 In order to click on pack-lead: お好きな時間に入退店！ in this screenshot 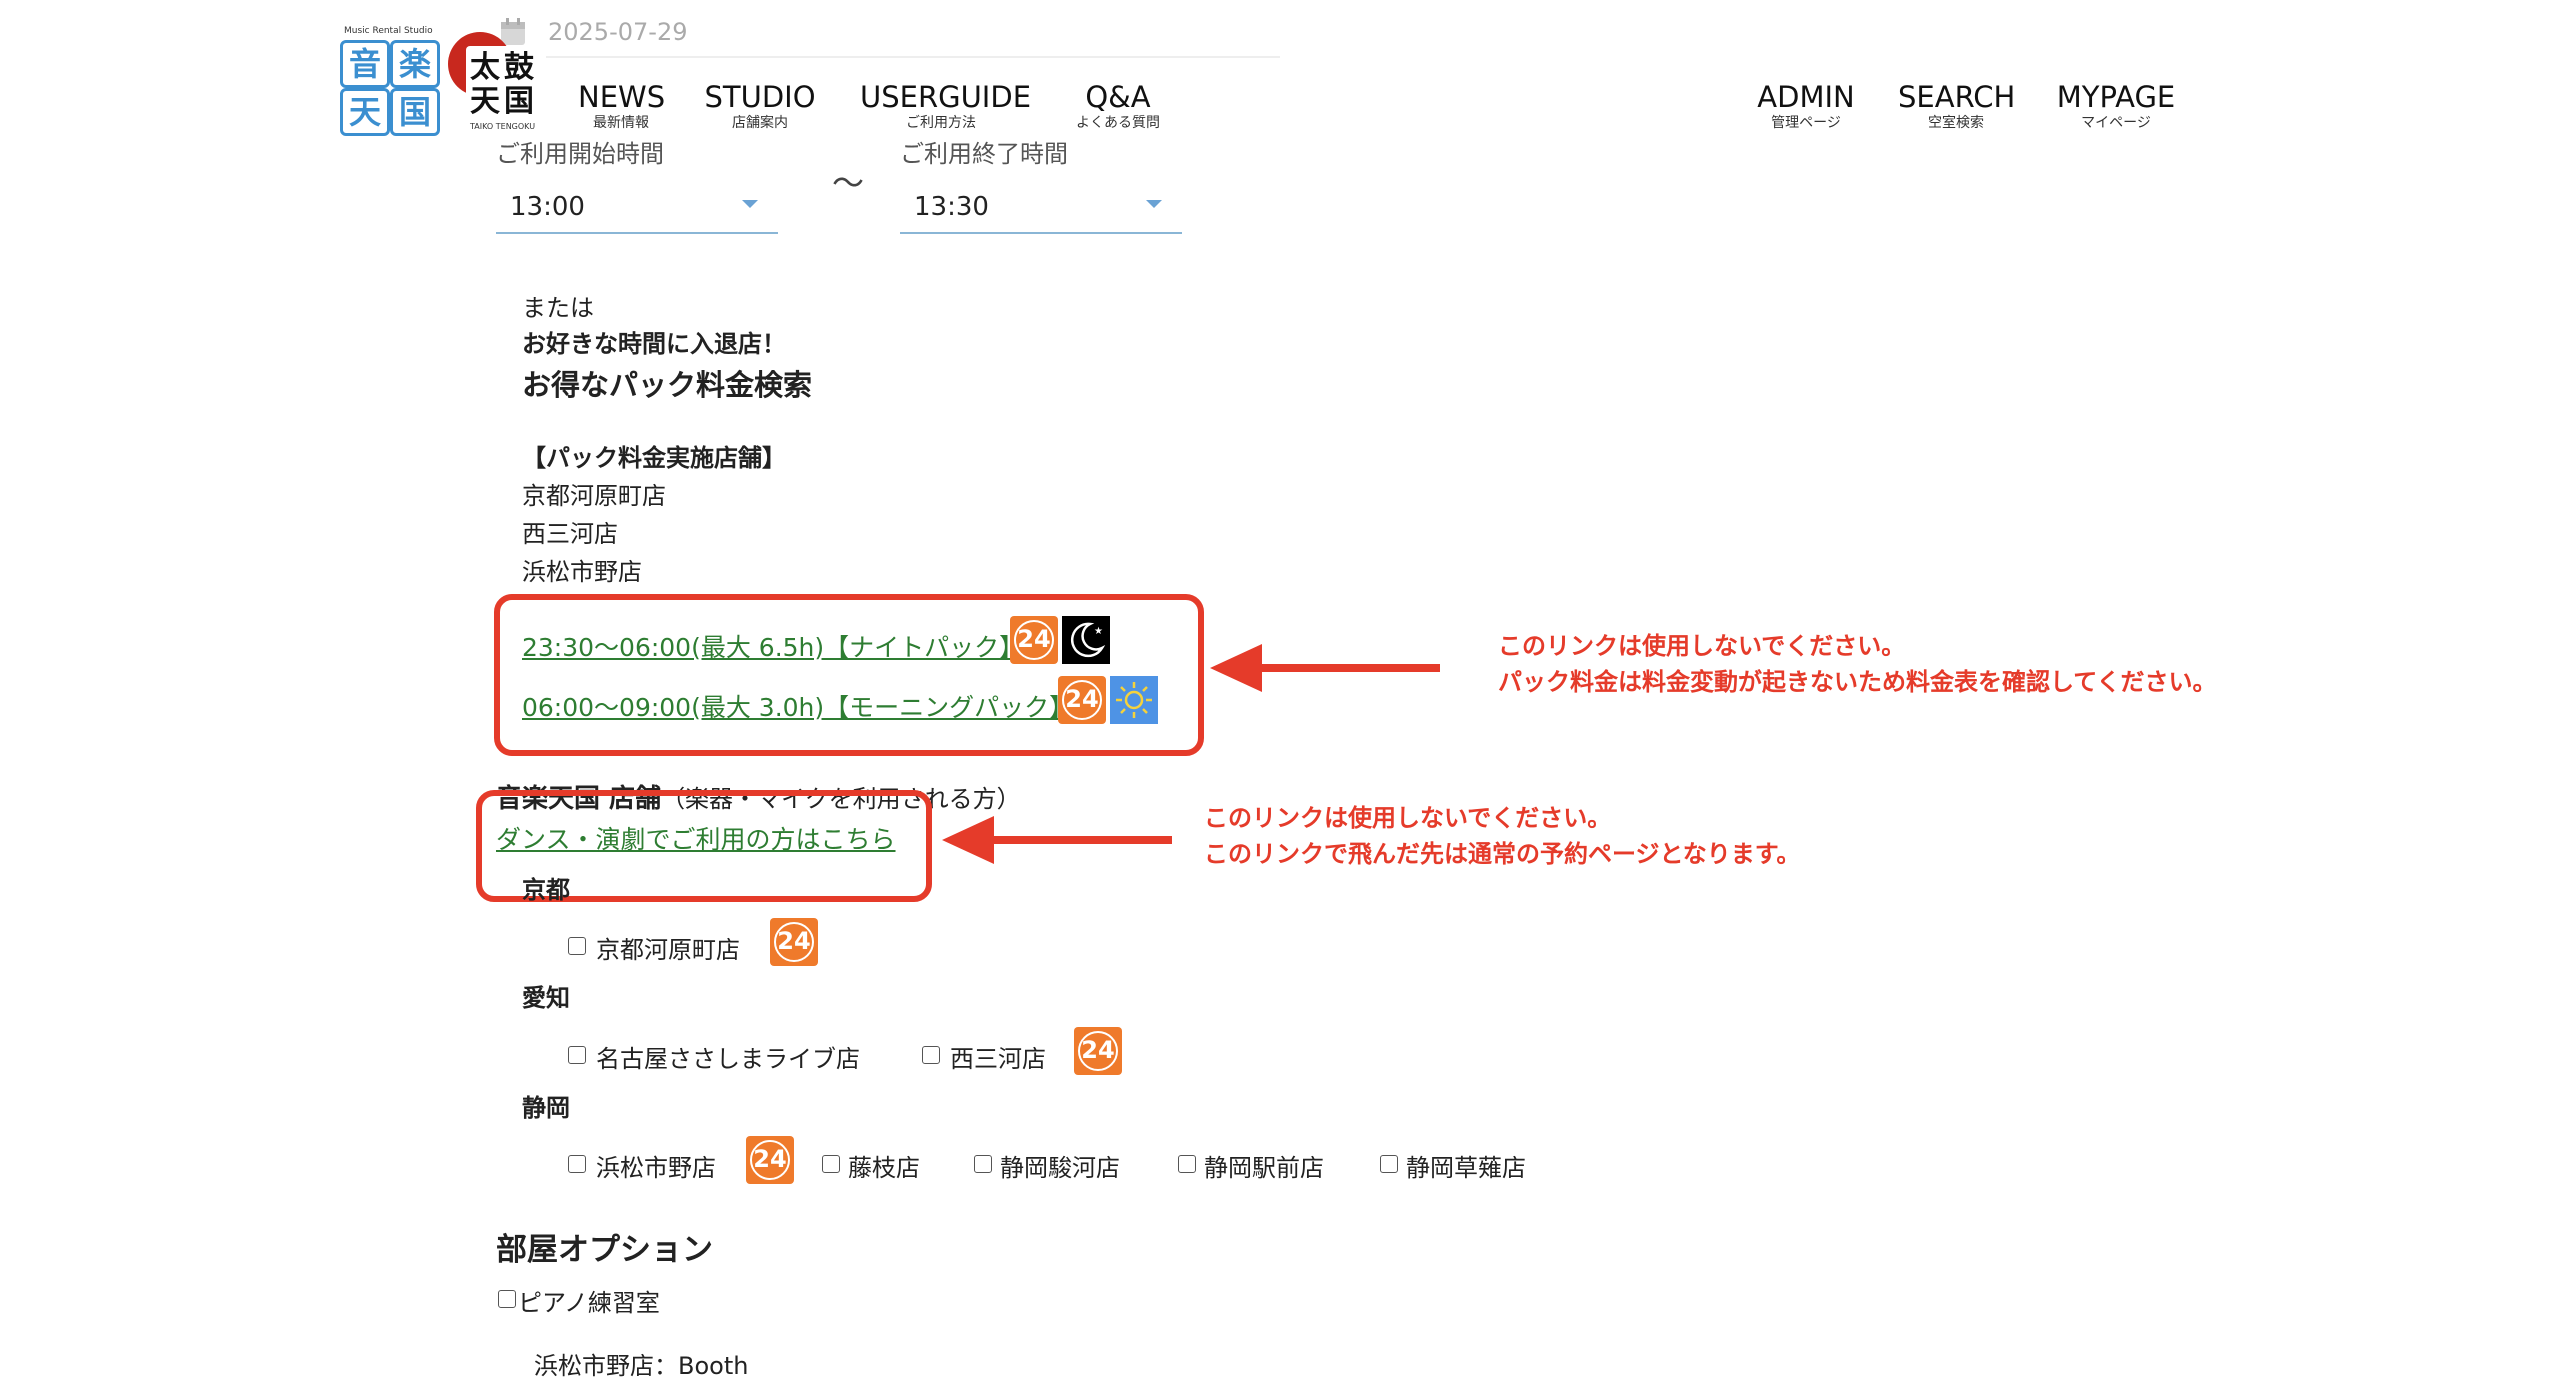, I will do `click(654, 344)`.